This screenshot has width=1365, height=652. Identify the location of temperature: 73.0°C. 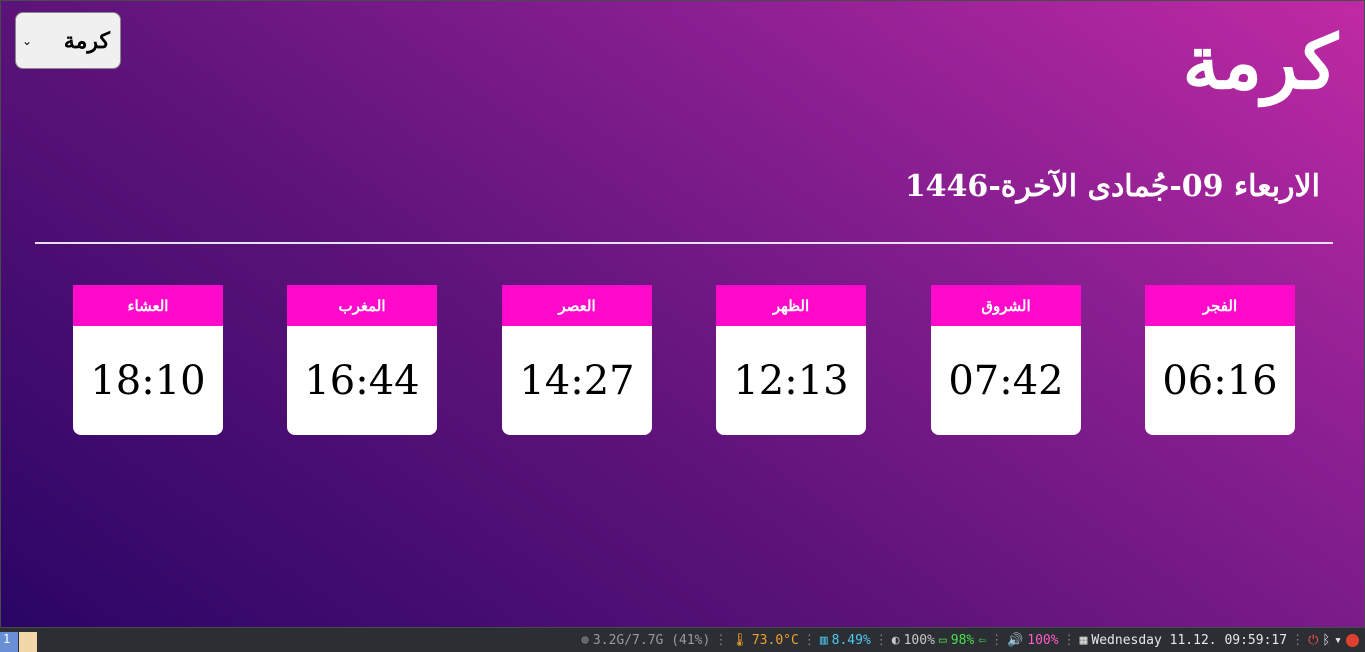
(775, 640).